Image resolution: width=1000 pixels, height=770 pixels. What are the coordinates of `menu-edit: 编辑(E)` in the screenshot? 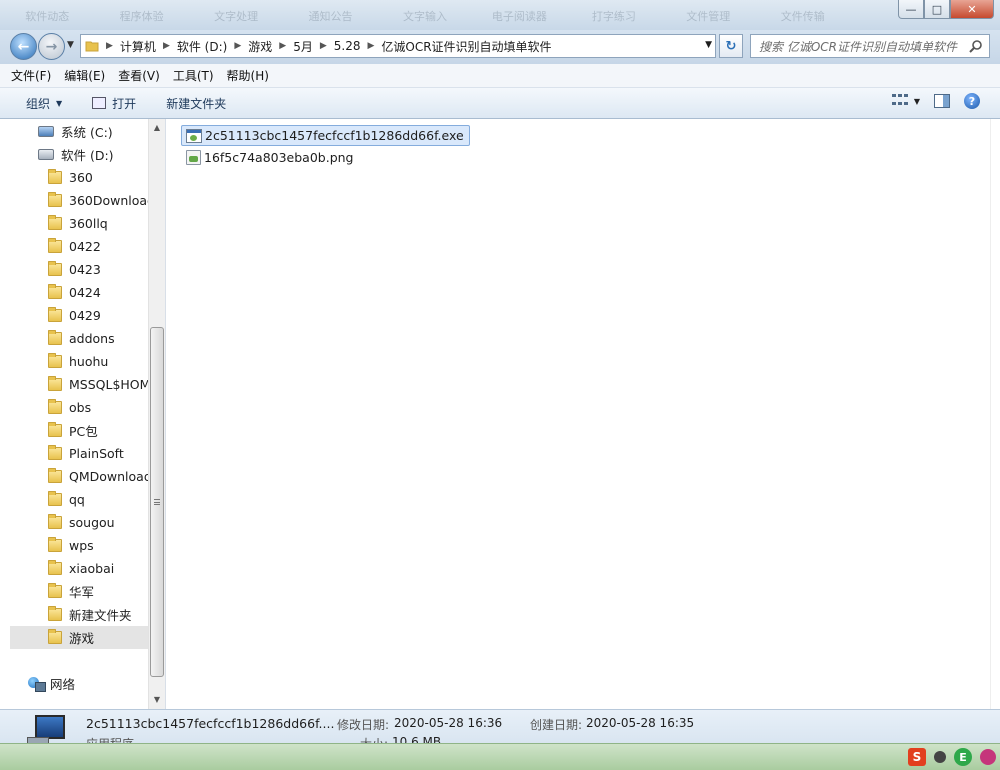 It's located at (84, 75).